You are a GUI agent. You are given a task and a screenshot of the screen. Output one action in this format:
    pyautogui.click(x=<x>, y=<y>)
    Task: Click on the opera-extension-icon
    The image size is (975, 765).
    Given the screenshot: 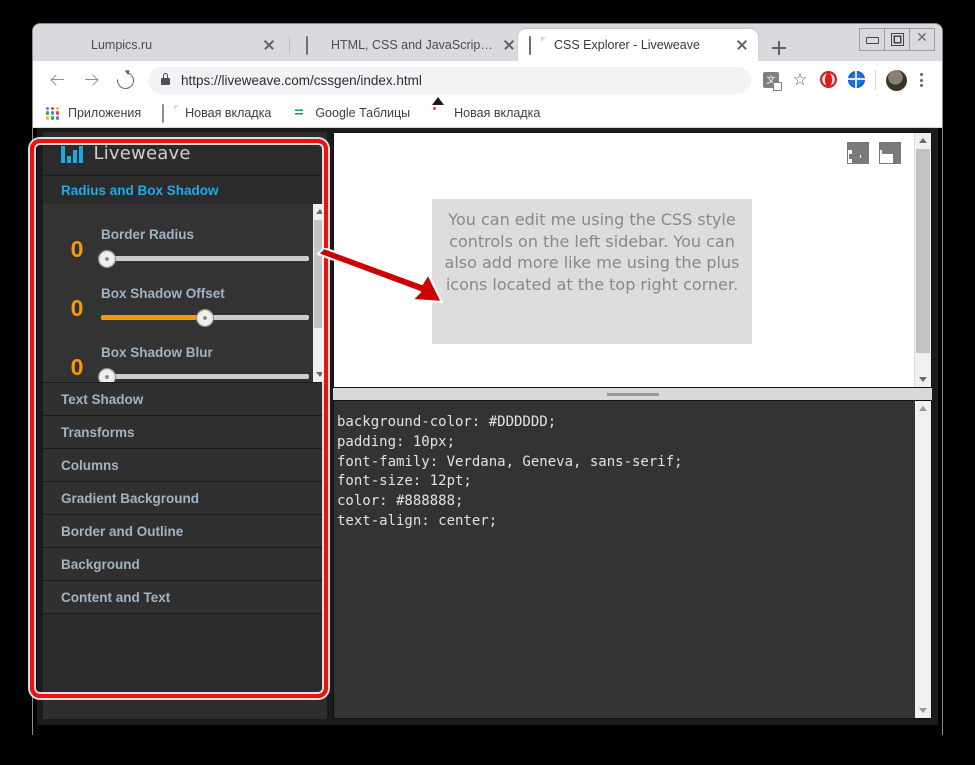 What is the action you would take?
    pyautogui.click(x=828, y=80)
    